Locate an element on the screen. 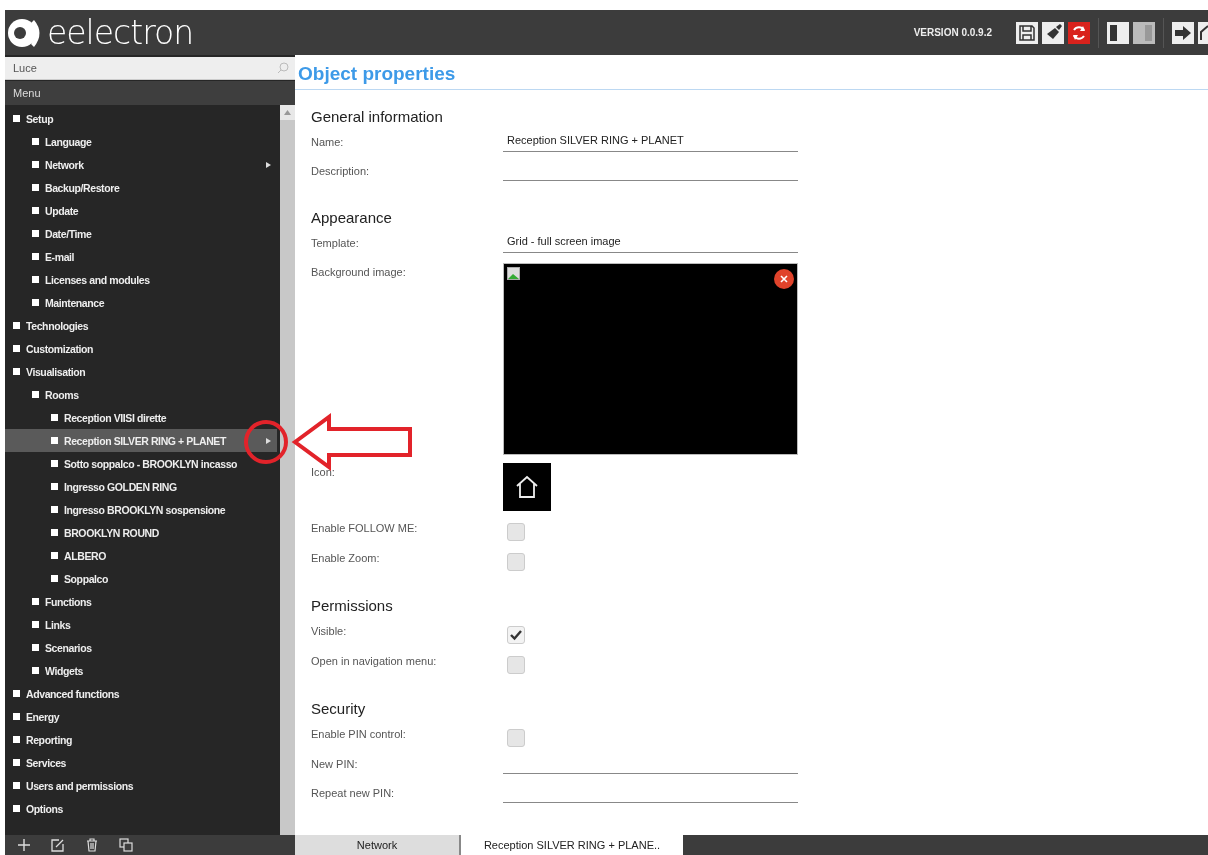 The image size is (1208, 855). menu-item: Date/Time is located at coordinates (50, 233).